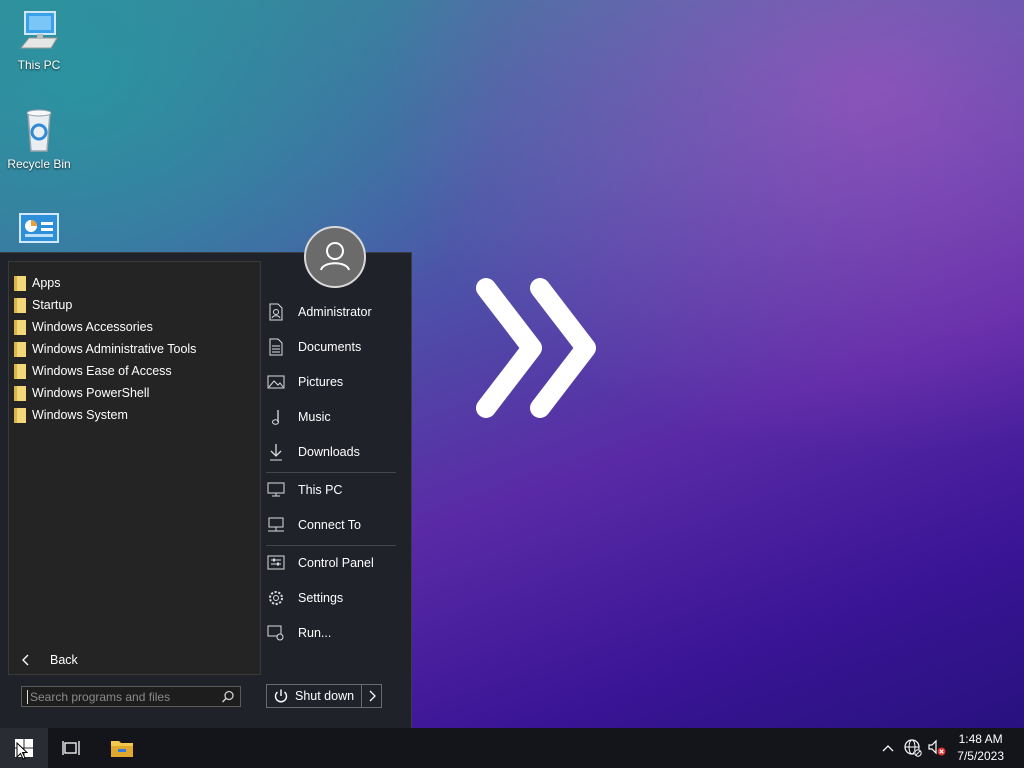  What do you see at coordinates (25, 660) in the screenshot?
I see `chevron-left-icon` at bounding box center [25, 660].